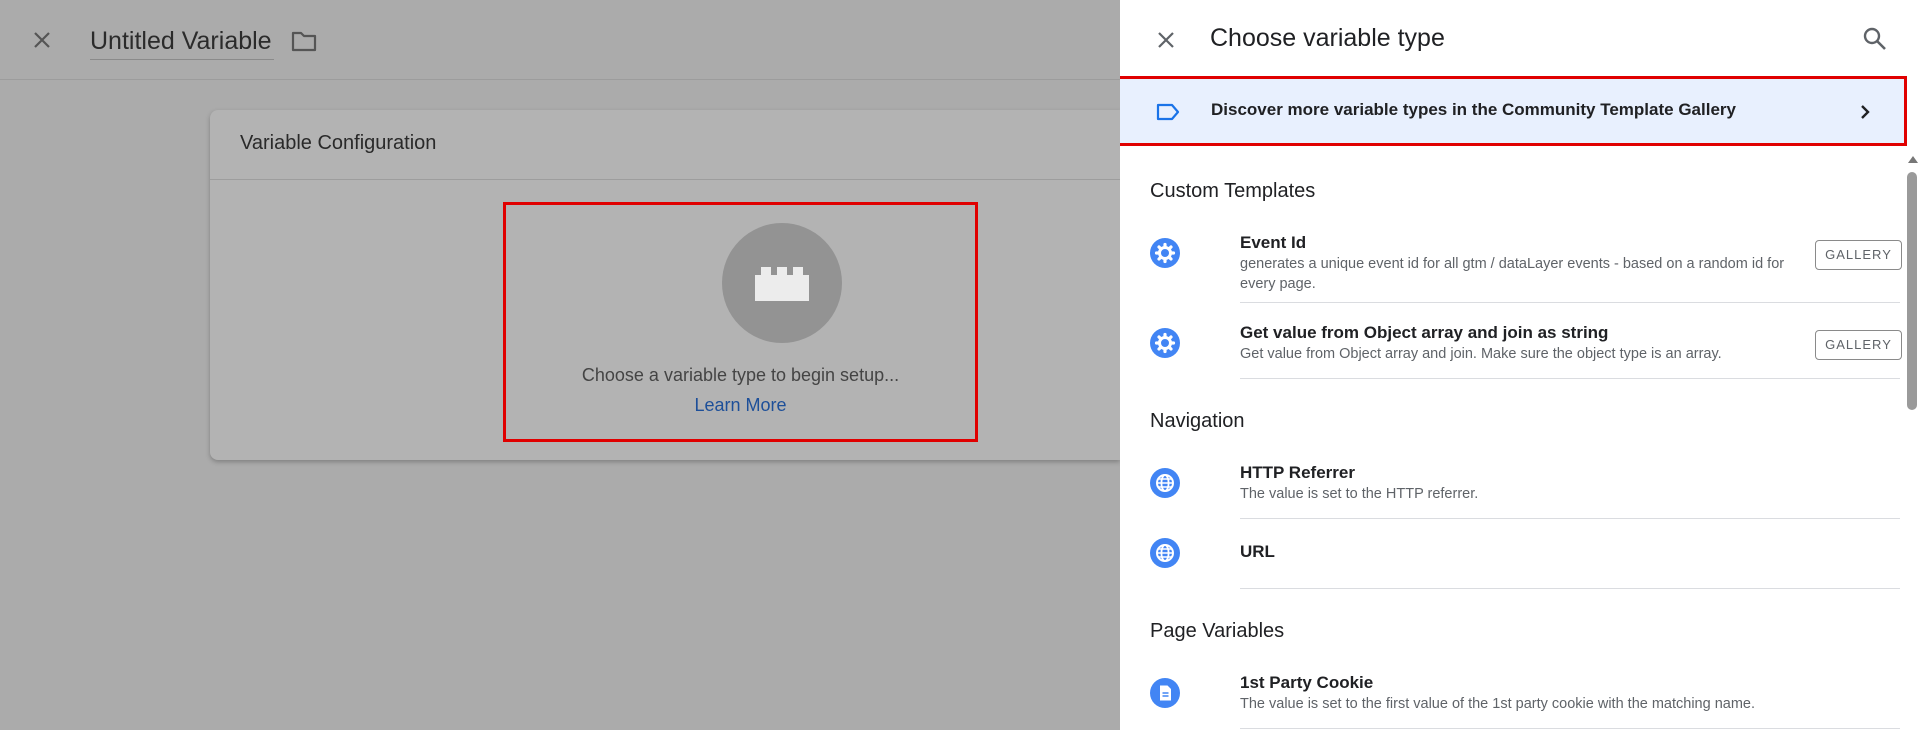 The image size is (1919, 730). What do you see at coordinates (1297, 472) in the screenshot?
I see `item-name: HTTP Referrer` at bounding box center [1297, 472].